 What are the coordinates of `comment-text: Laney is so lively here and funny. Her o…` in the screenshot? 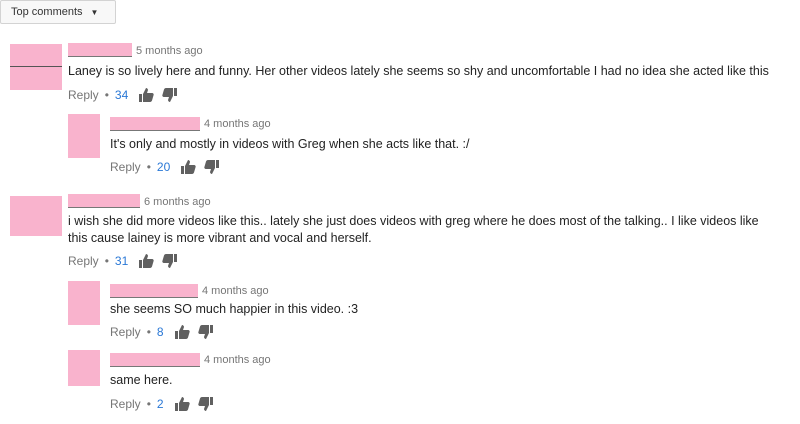 It's located at (418, 71).